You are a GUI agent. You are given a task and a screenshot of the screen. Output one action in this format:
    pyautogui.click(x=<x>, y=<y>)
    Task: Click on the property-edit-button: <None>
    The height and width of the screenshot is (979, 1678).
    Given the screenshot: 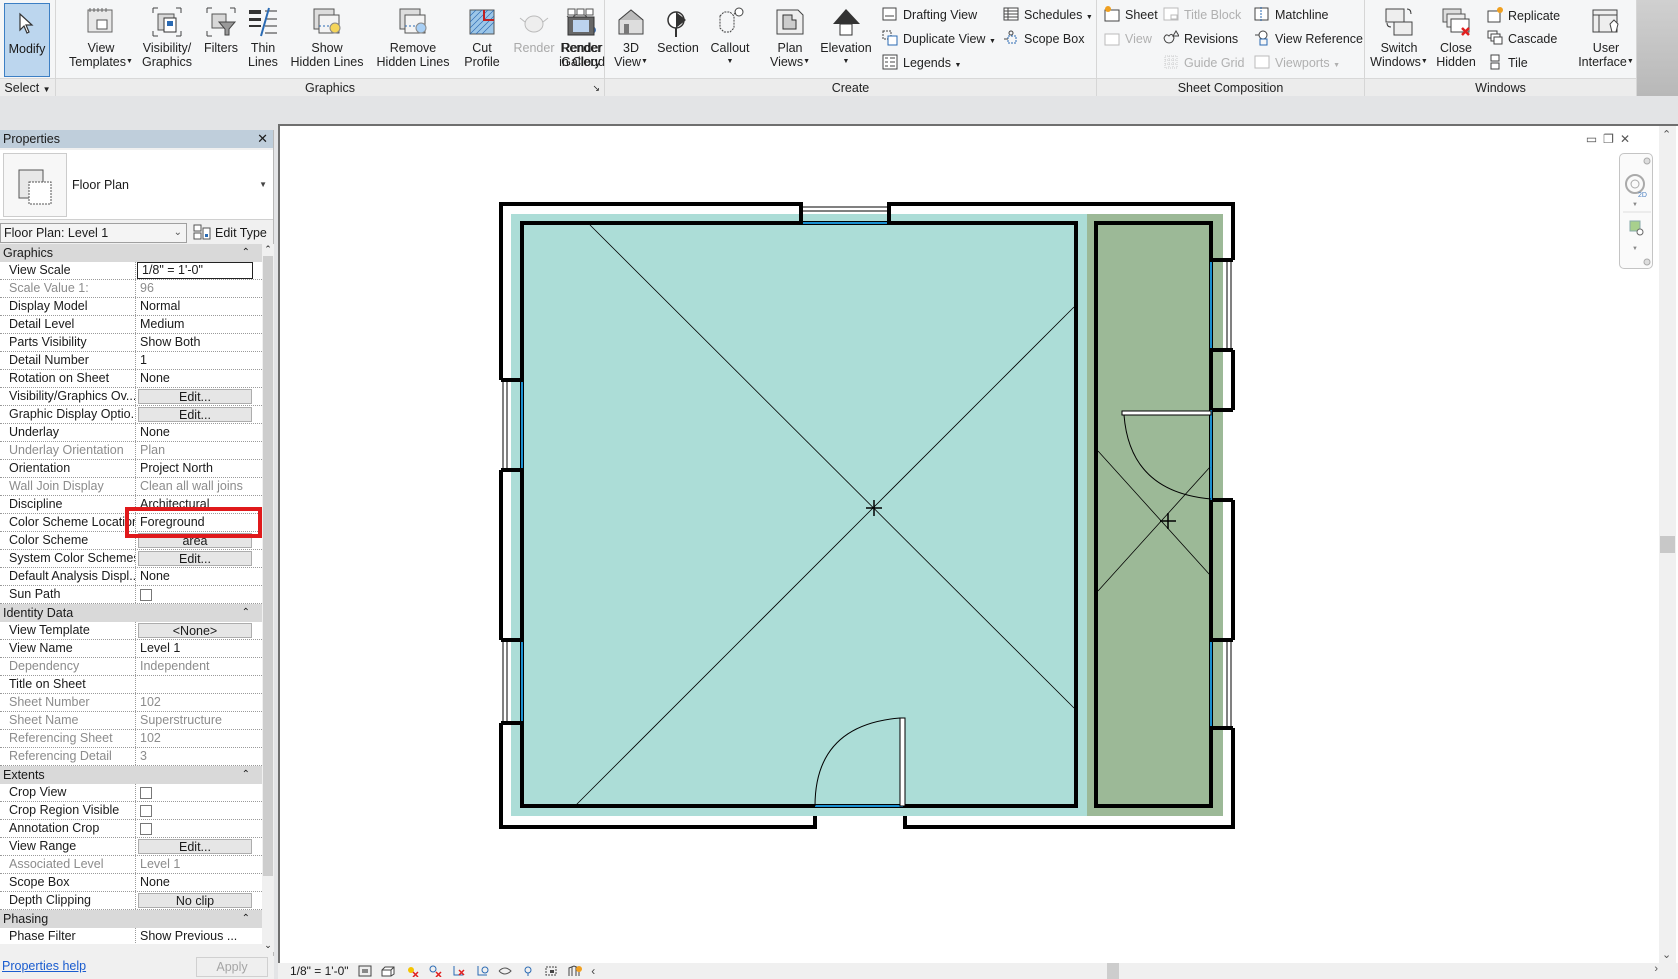 What is the action you would take?
    pyautogui.click(x=195, y=630)
    